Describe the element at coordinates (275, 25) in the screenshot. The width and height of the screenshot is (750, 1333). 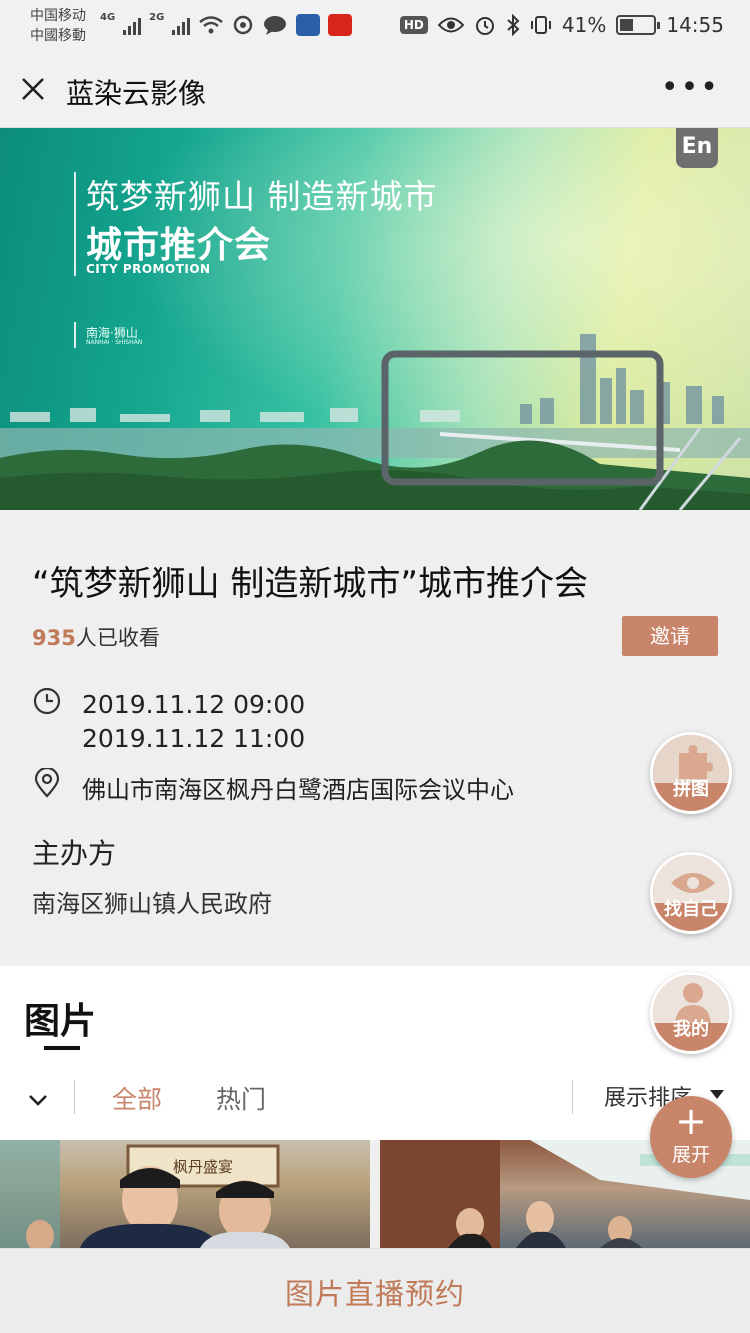
I see `chat-icon` at that location.